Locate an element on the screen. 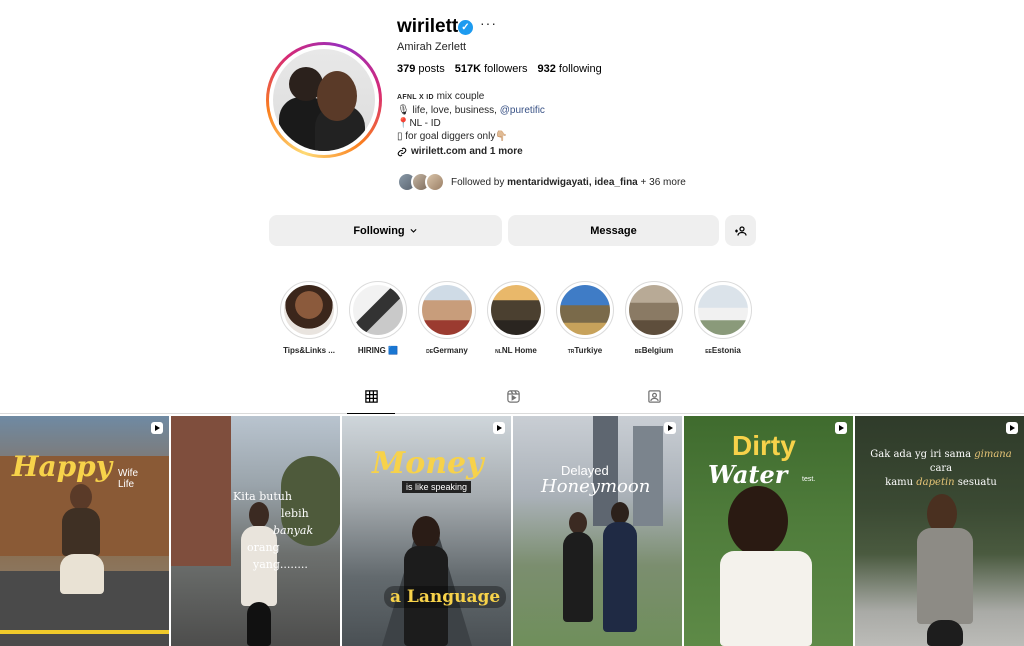 Image resolution: width=1024 pixels, height=646 pixels. post-caption: Dirty is located at coordinates (764, 445).